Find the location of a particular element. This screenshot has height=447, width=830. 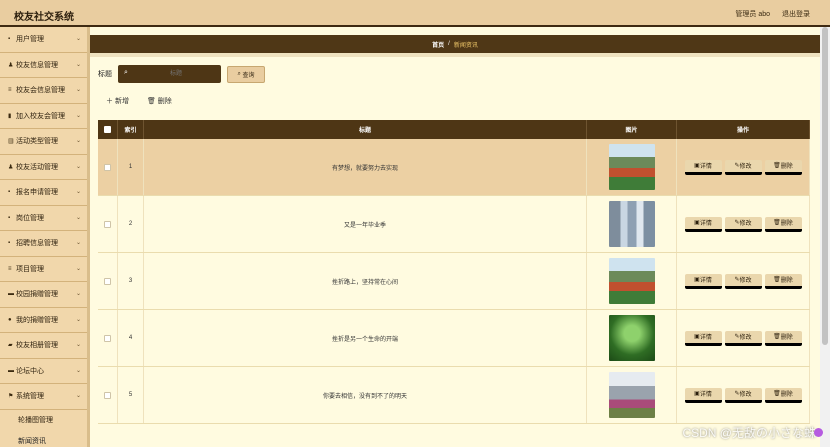

table-row: 2 又是一年毕业季 ▣ 详情 ✎ 修改 🗑 删除 is located at coordinates (454, 224).